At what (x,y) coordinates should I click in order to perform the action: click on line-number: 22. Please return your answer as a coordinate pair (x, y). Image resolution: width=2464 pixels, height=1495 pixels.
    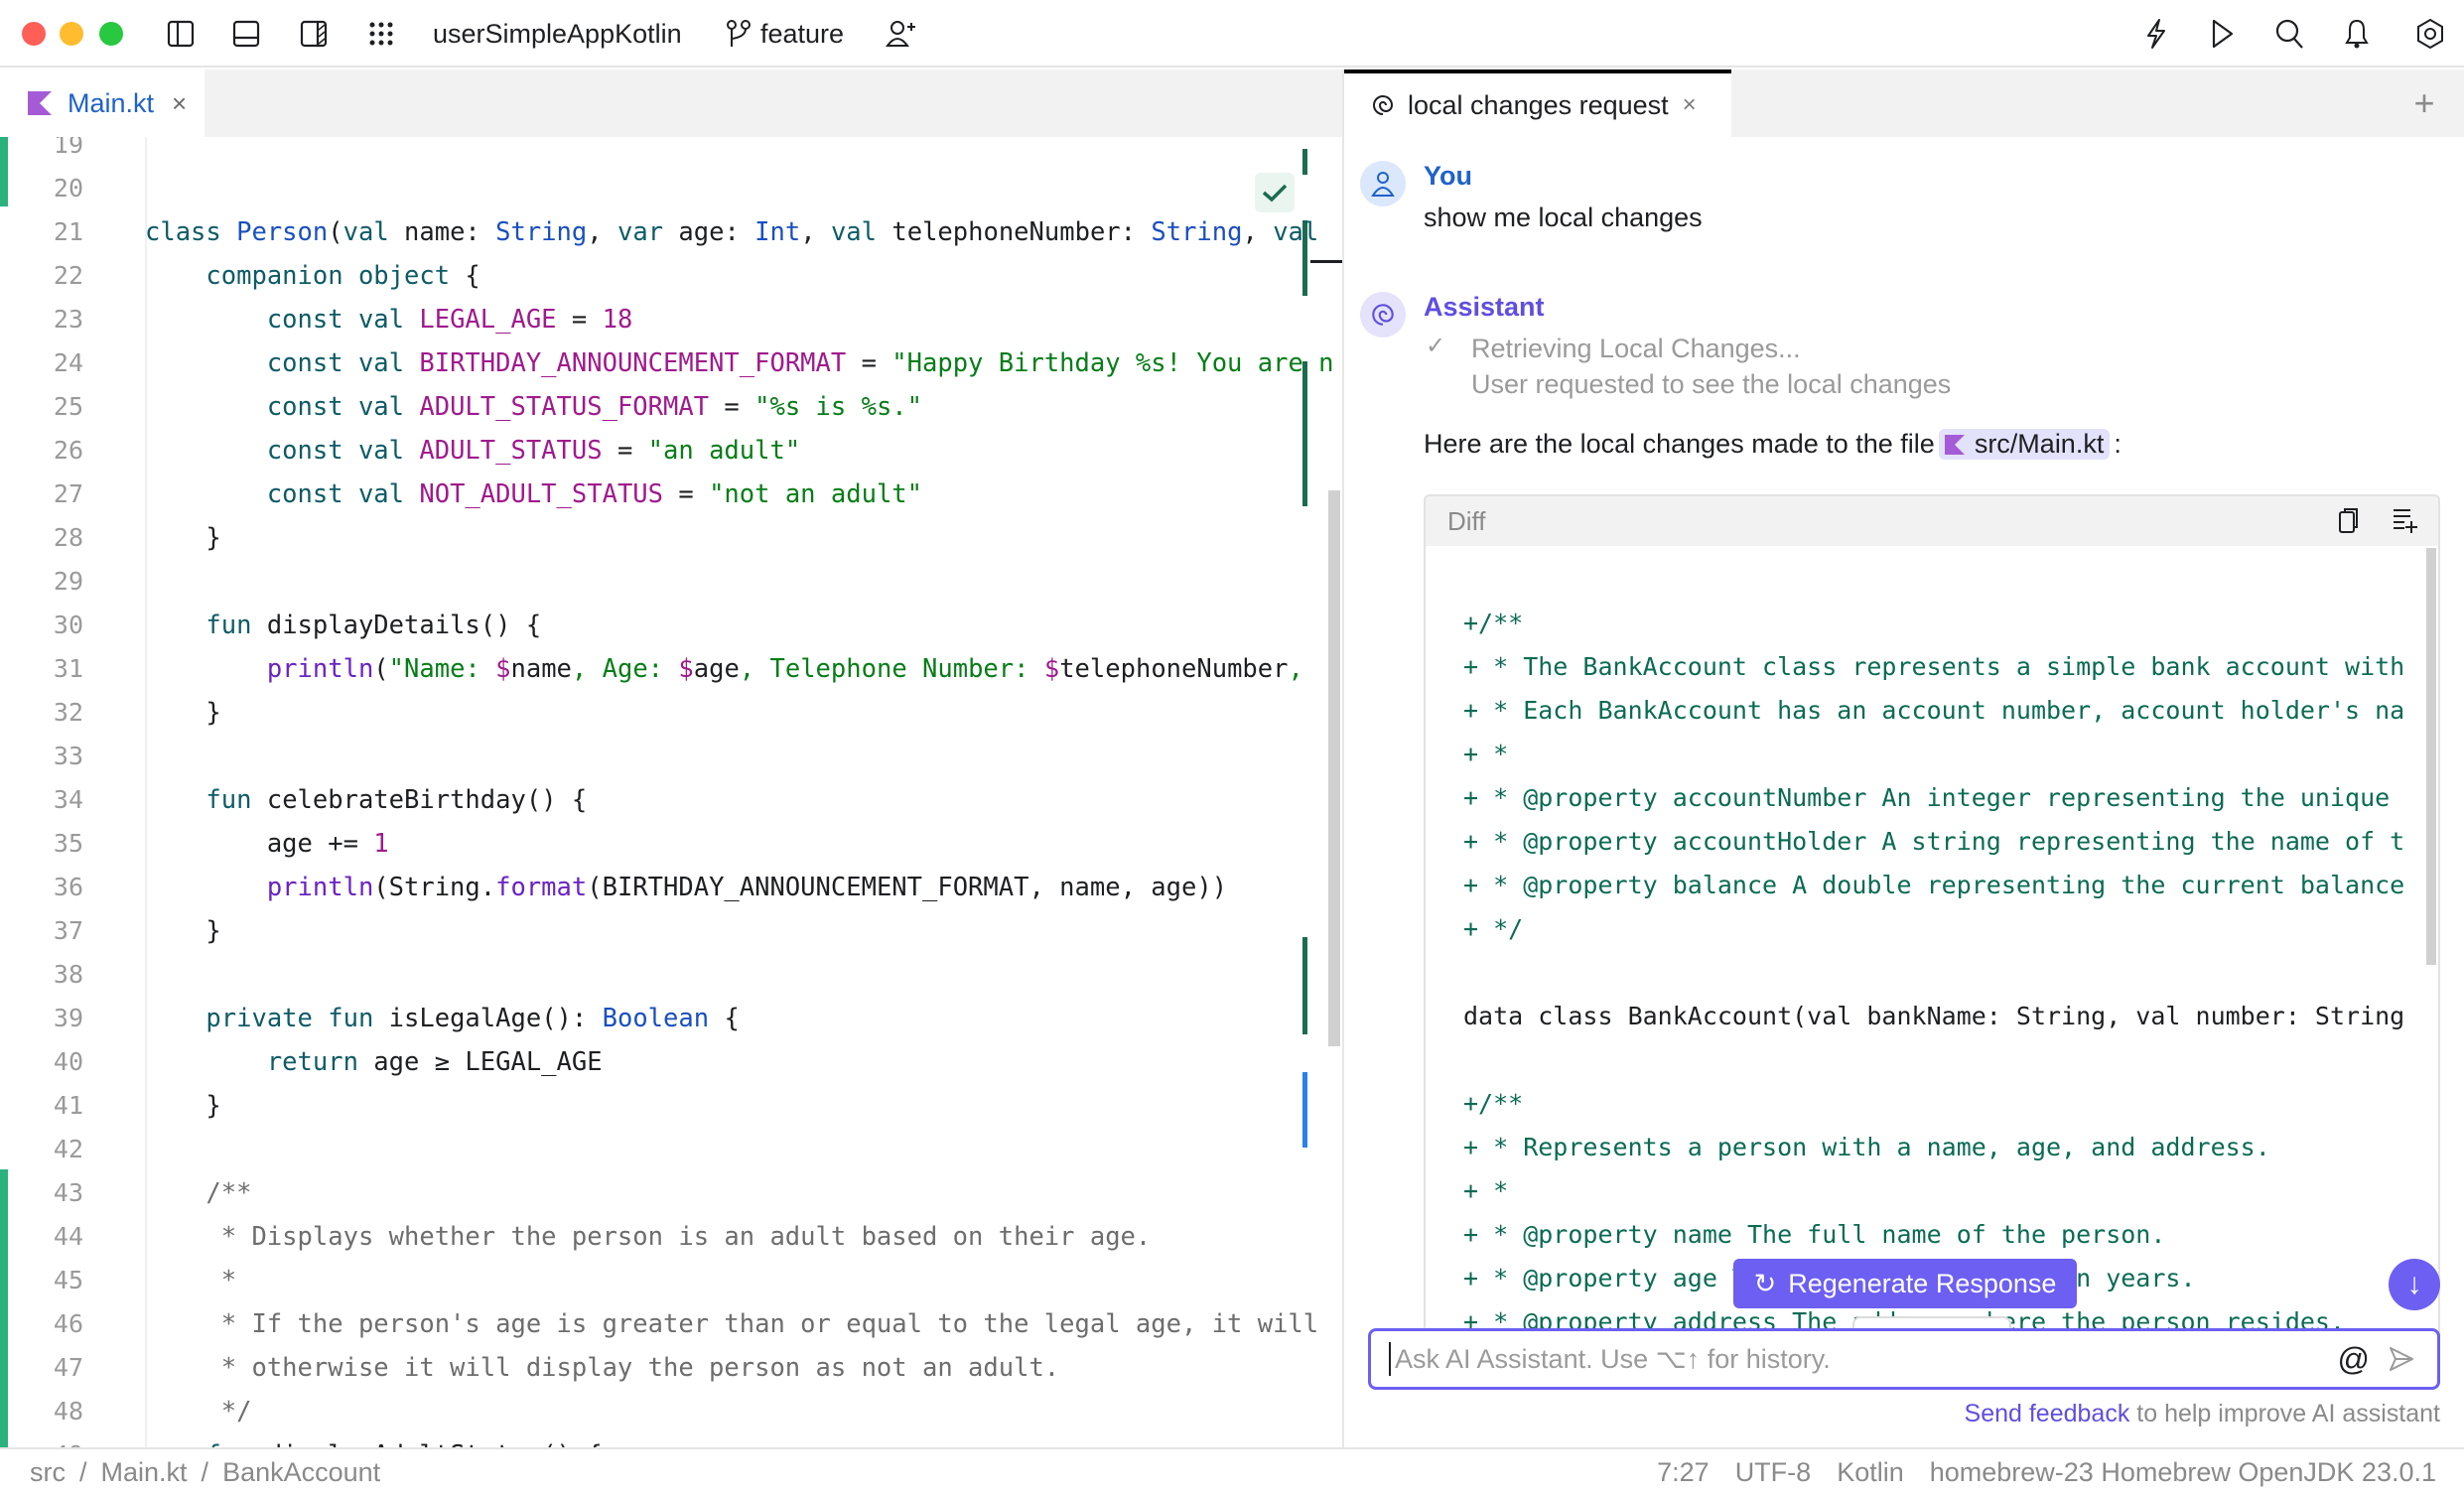
    Looking at the image, I should click on (68, 276).